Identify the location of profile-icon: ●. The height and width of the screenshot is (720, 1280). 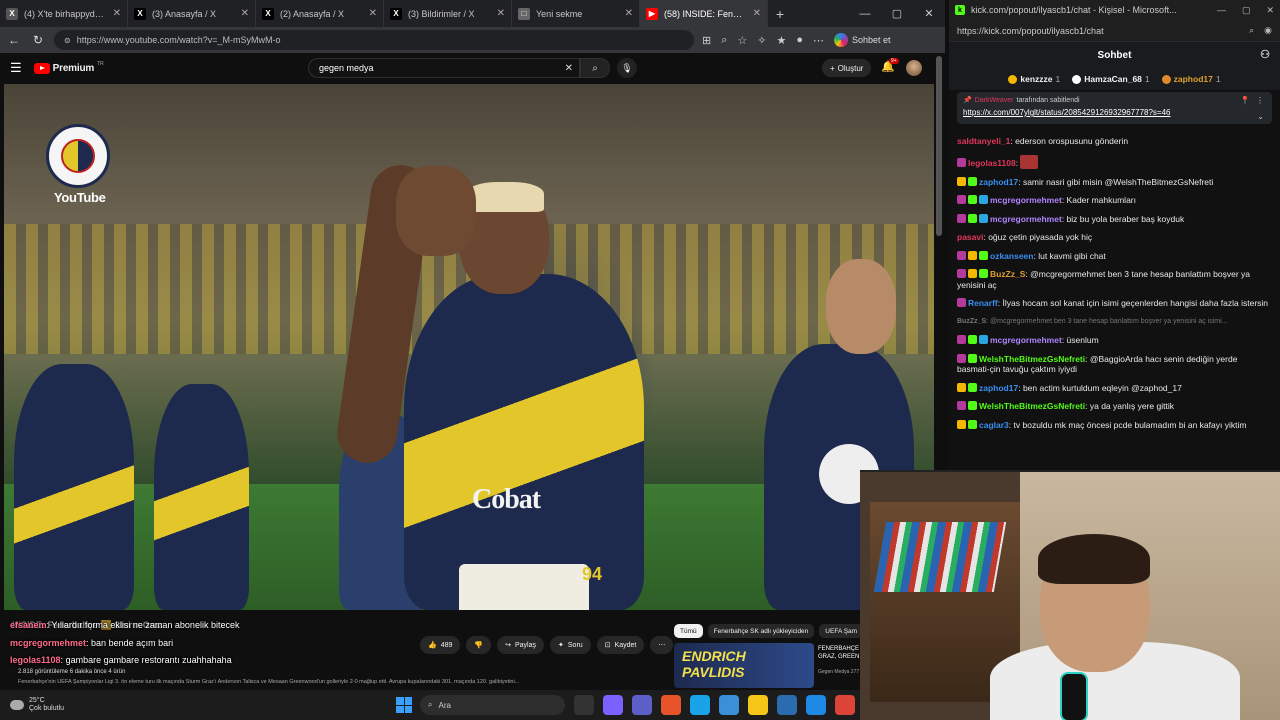
(799, 40).